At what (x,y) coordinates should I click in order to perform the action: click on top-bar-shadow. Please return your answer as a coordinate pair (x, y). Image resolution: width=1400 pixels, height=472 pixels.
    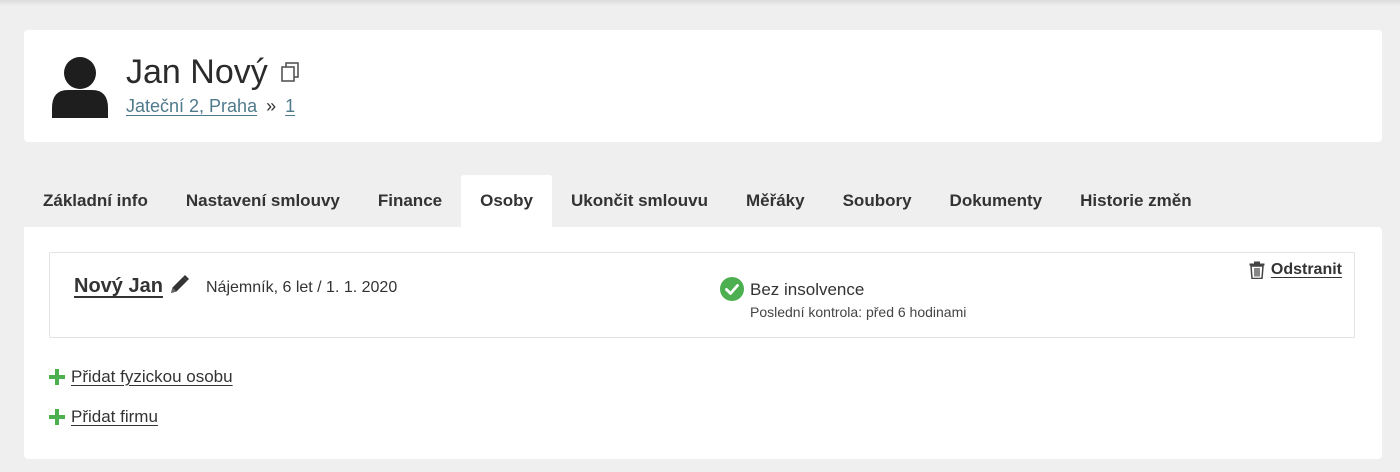
    Looking at the image, I should click on (700, 3).